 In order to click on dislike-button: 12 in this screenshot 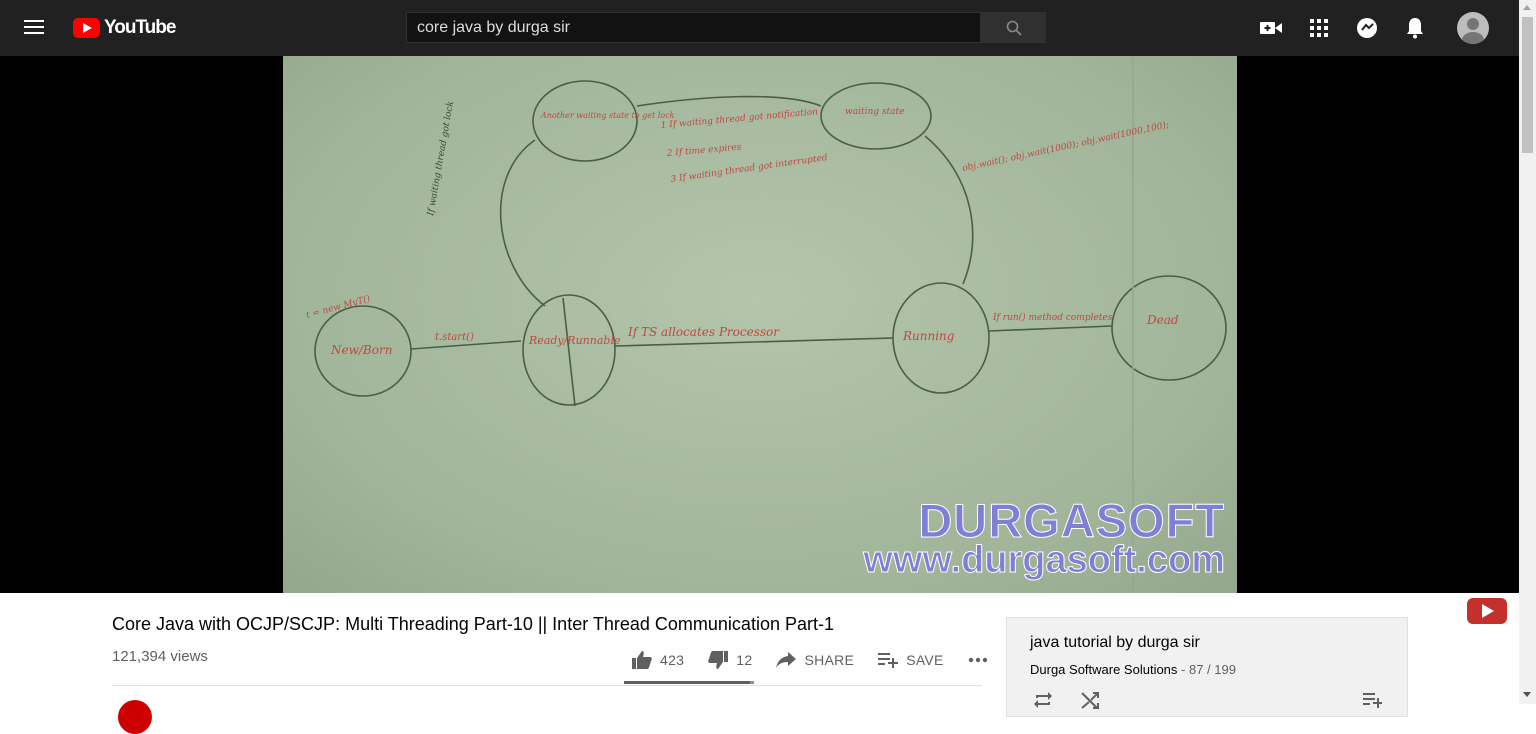, I will do `click(730, 660)`.